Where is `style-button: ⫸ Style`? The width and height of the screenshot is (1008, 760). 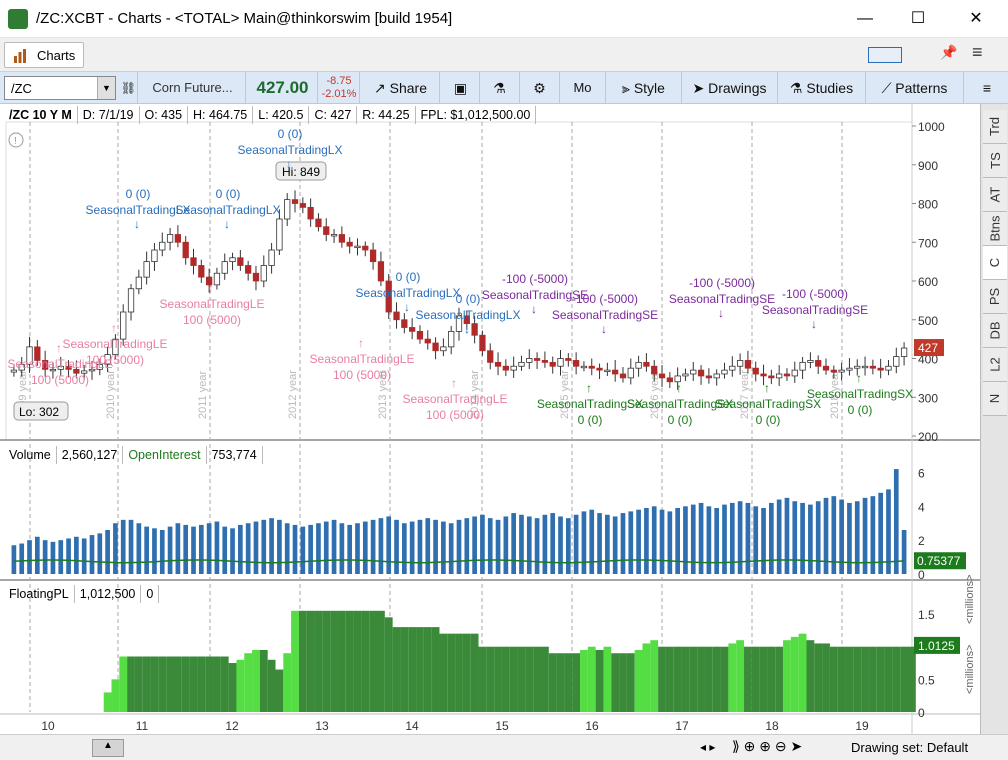
style-button: ⫸ Style is located at coordinates (644, 88).